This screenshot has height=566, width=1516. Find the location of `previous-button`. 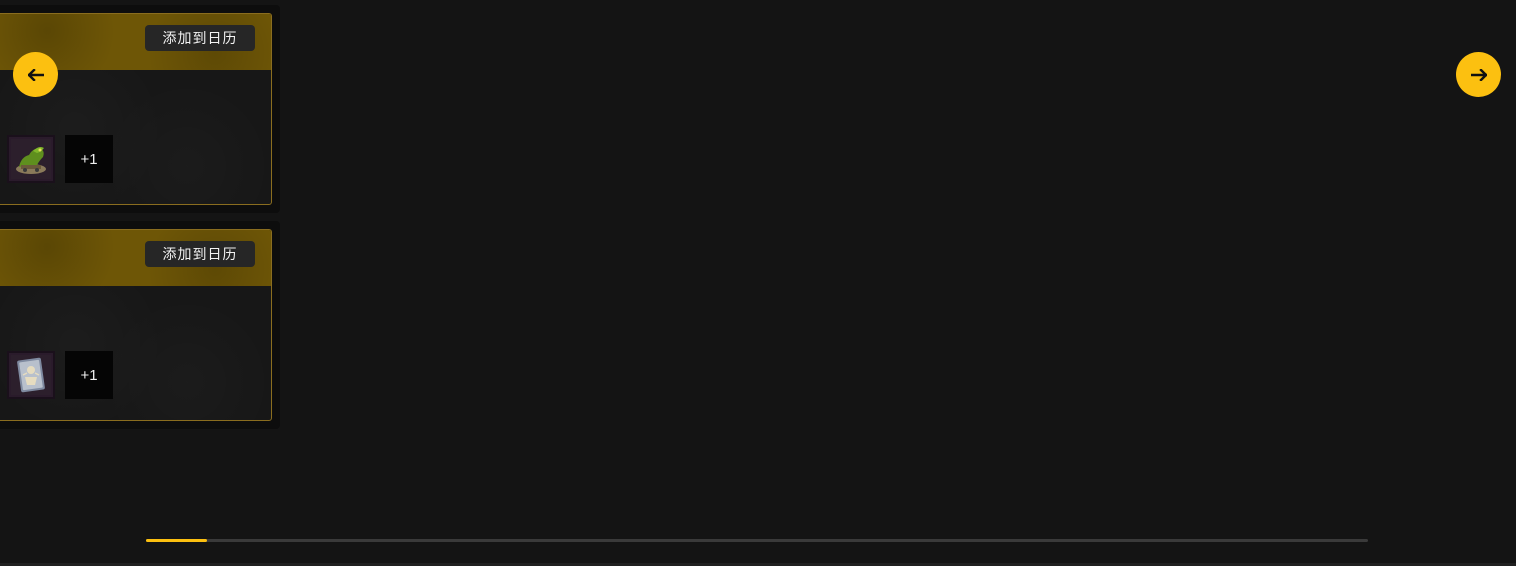

previous-button is located at coordinates (35, 74).